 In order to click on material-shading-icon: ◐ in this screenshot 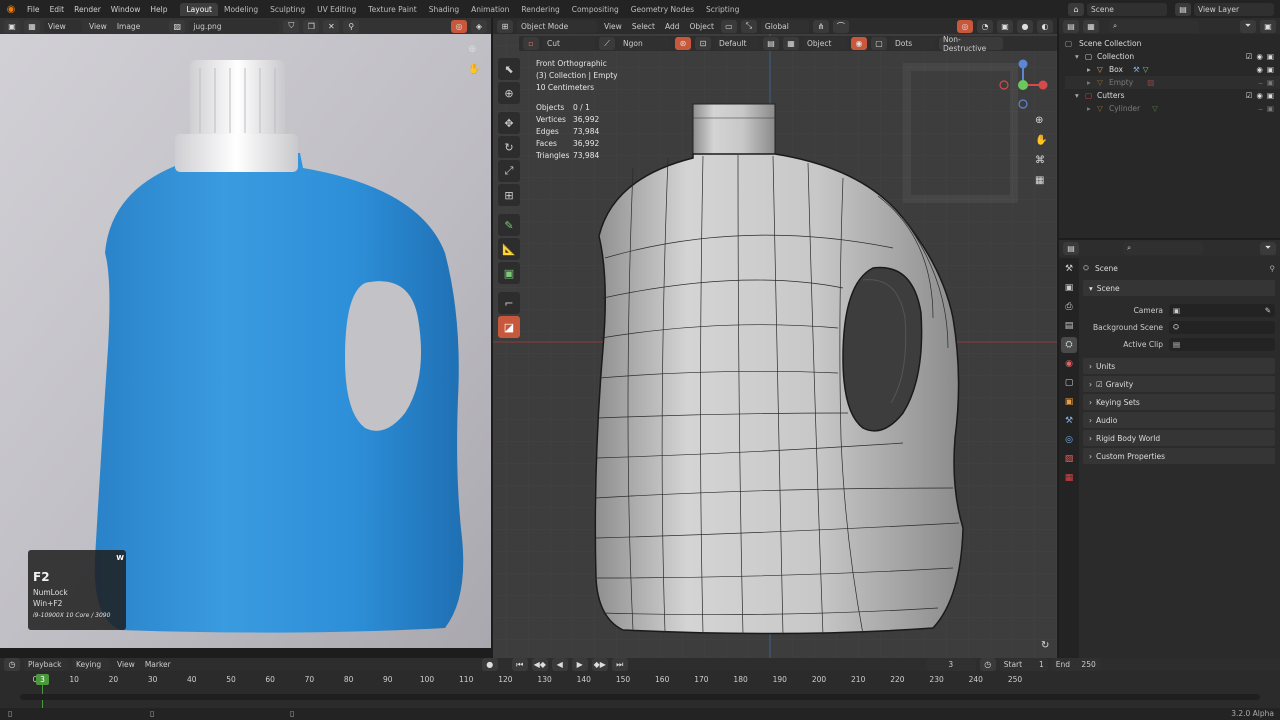, I will do `click(1045, 26)`.